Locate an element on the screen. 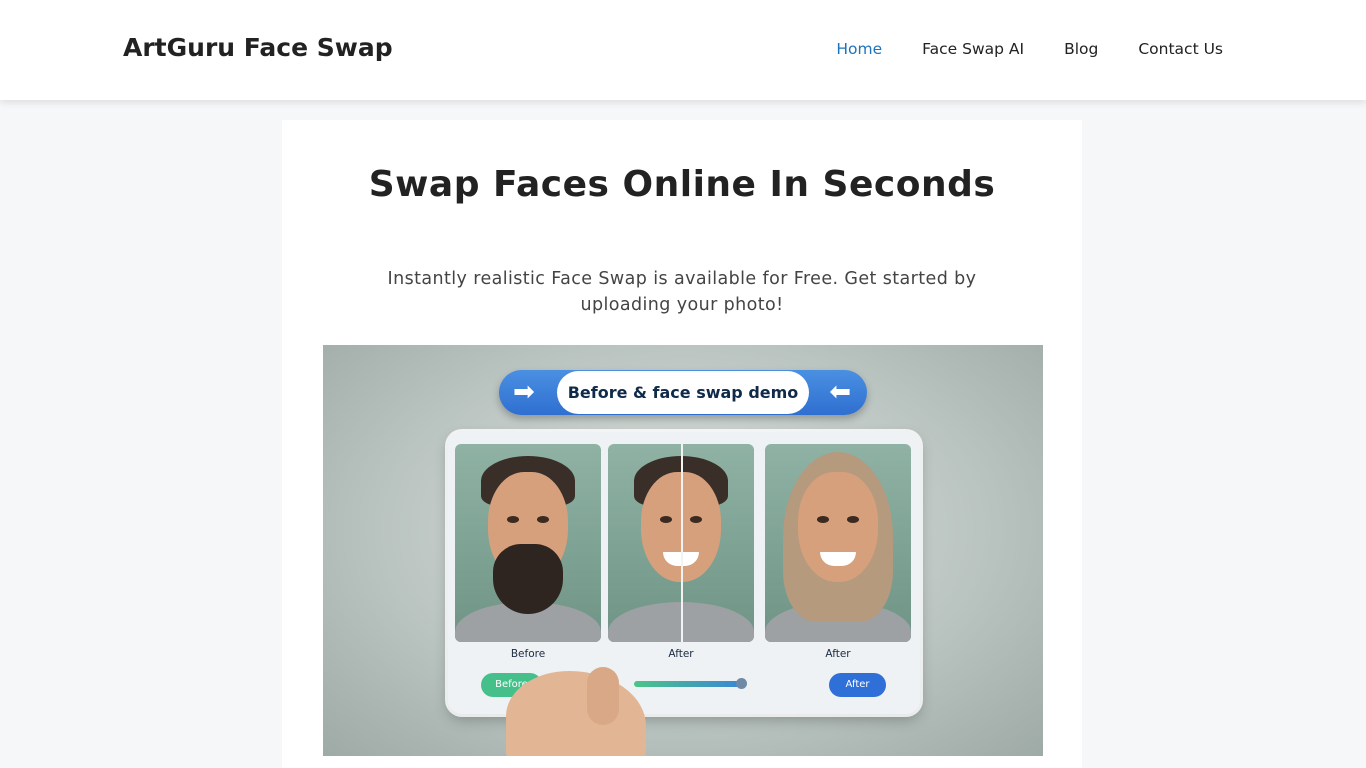  caption-after-1: After is located at coordinates (681, 654).